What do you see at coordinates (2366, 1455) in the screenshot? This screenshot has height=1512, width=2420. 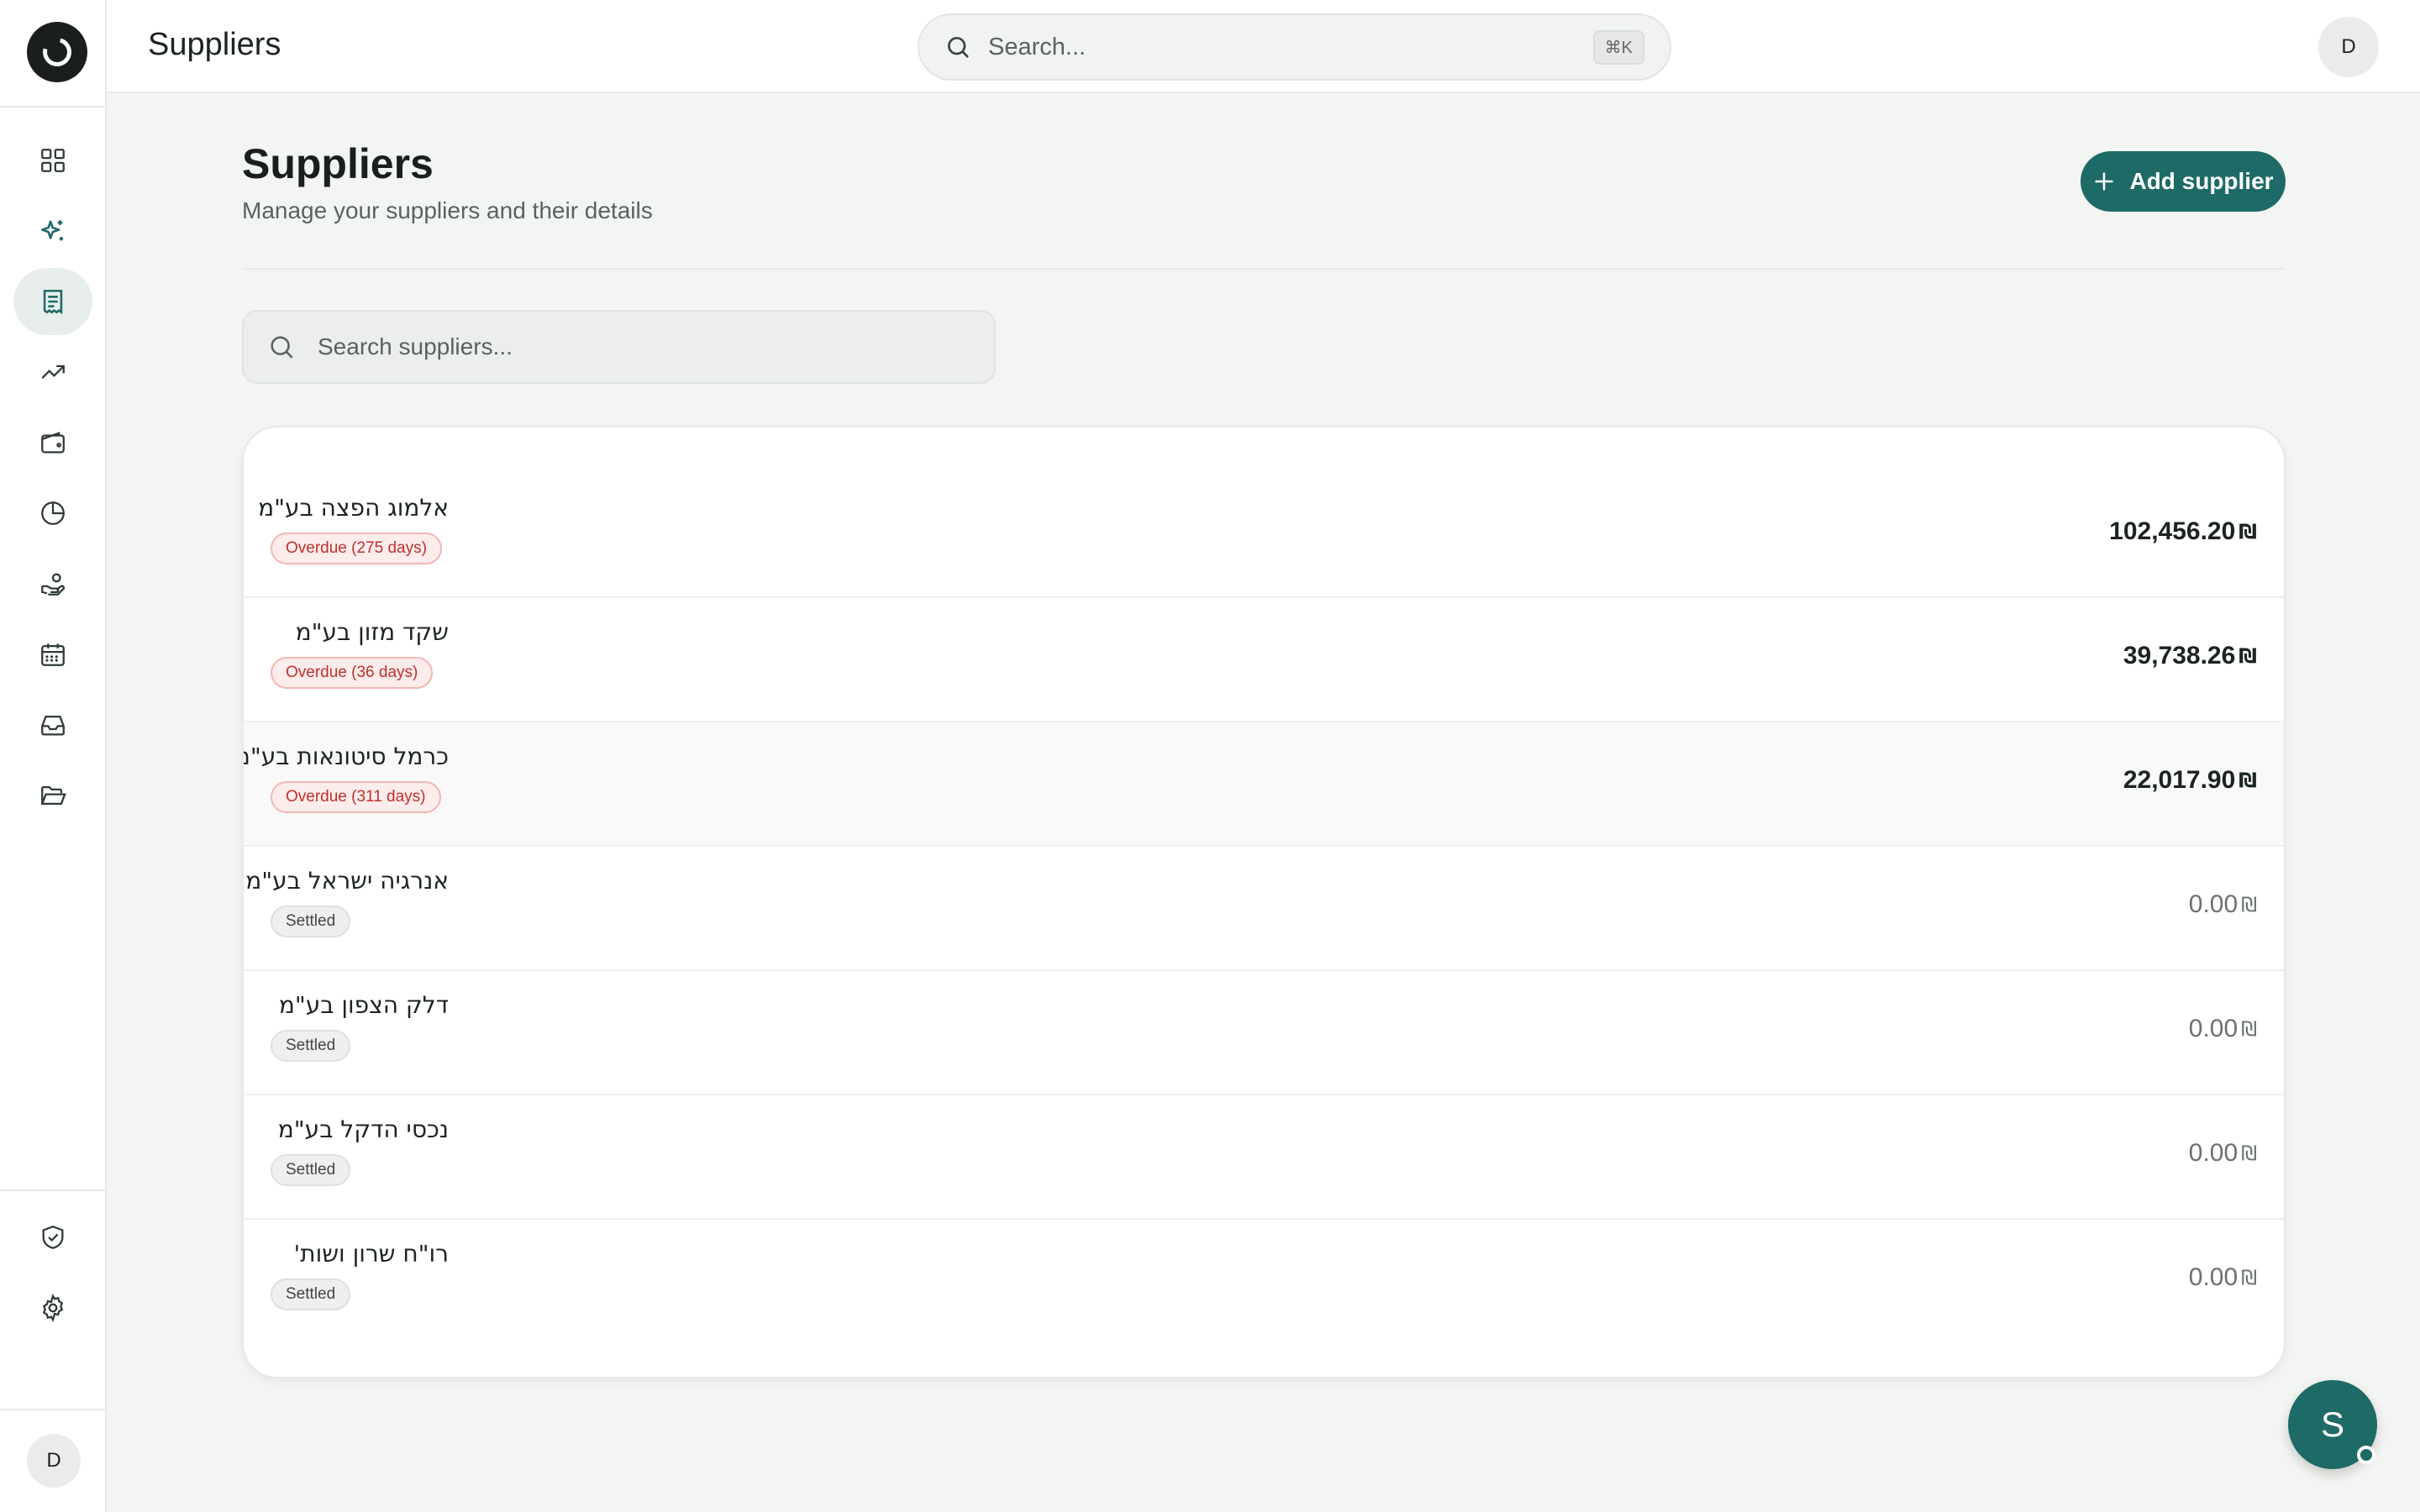 I see `online-status-dot` at bounding box center [2366, 1455].